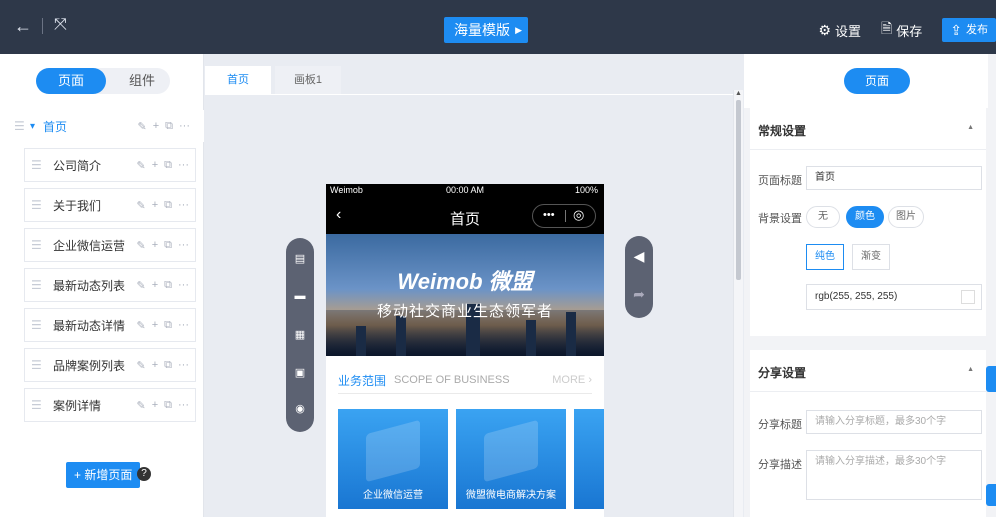 The width and height of the screenshot is (996, 517). I want to click on card-label: 微盟微电商解决方案, so click(511, 495).